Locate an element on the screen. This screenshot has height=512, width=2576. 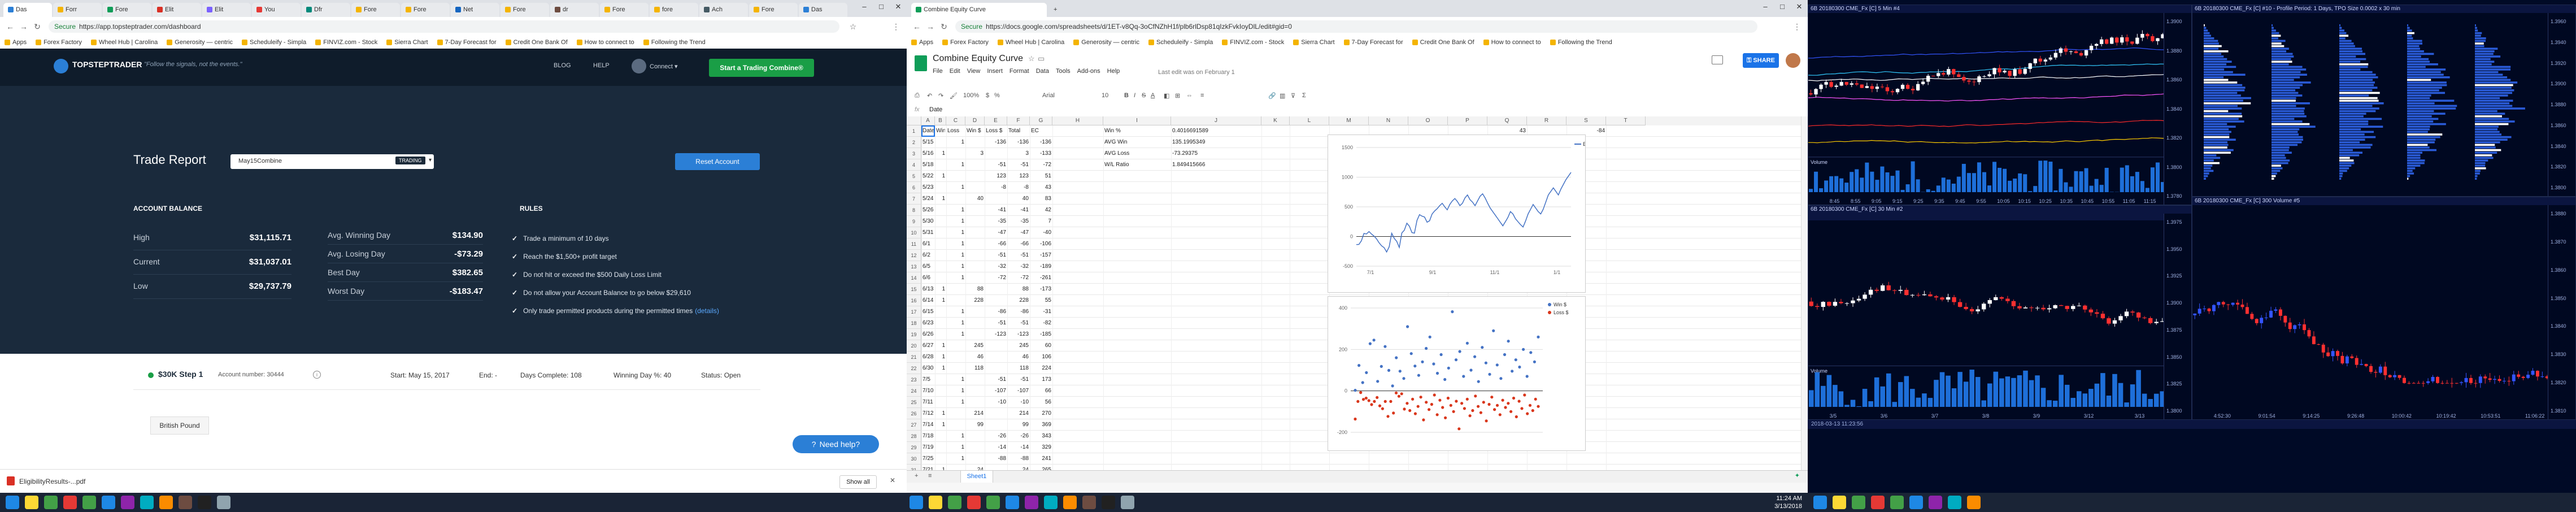
bookmark-item: Following the Trend is located at coordinates (1581, 42).